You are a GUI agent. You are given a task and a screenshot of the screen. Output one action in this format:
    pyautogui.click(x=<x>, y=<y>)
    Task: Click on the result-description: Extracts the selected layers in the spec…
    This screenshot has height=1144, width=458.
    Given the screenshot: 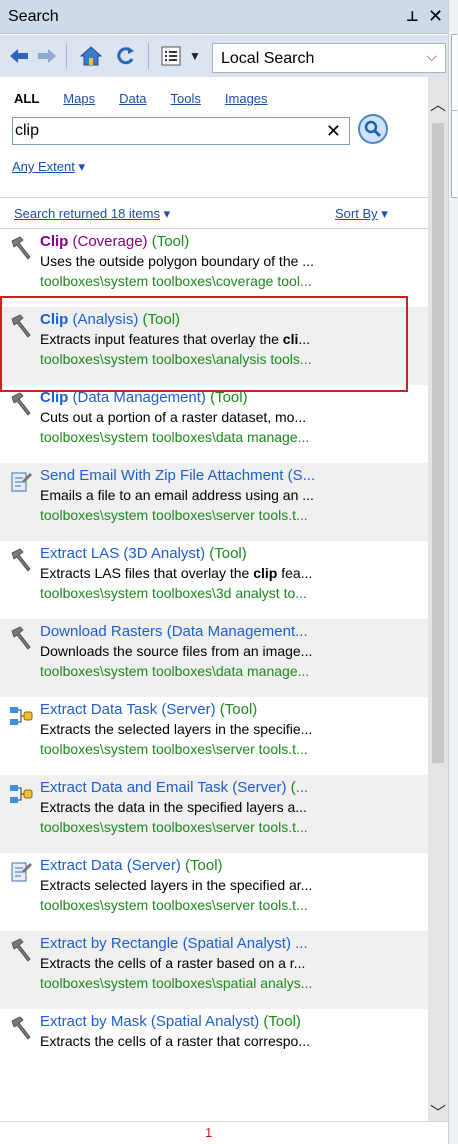 What is the action you would take?
    pyautogui.click(x=234, y=729)
    